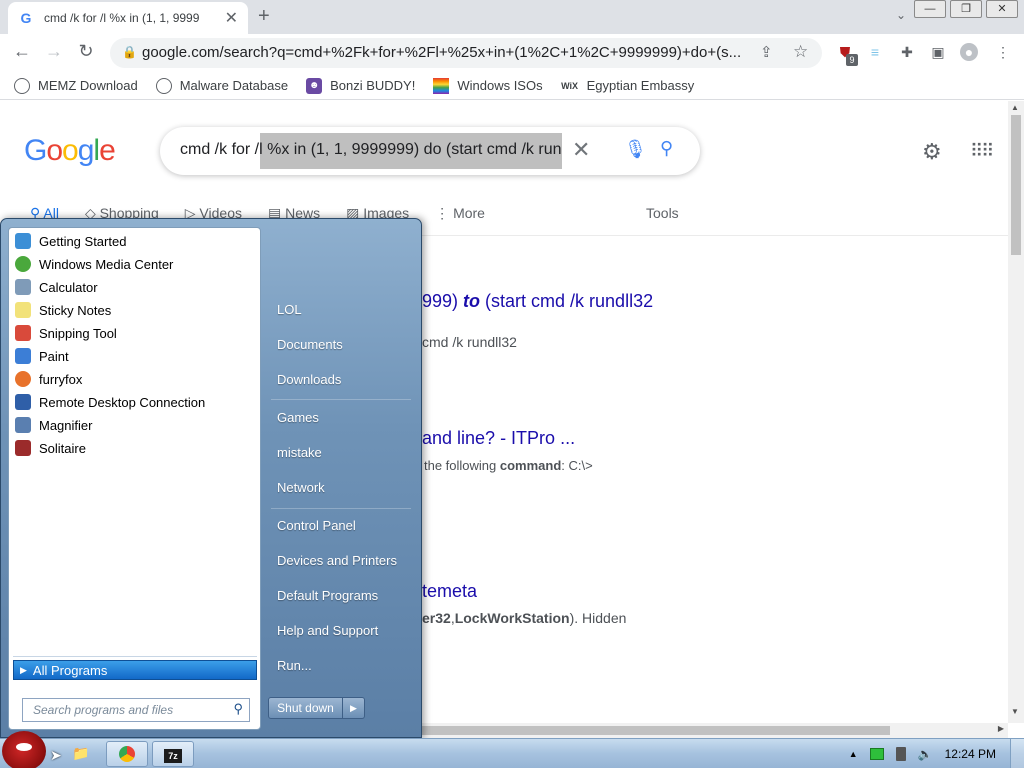 The image size is (1024, 768). What do you see at coordinates (1016, 412) in the screenshot?
I see `vertical-scrollbar: ▲ ▼` at bounding box center [1016, 412].